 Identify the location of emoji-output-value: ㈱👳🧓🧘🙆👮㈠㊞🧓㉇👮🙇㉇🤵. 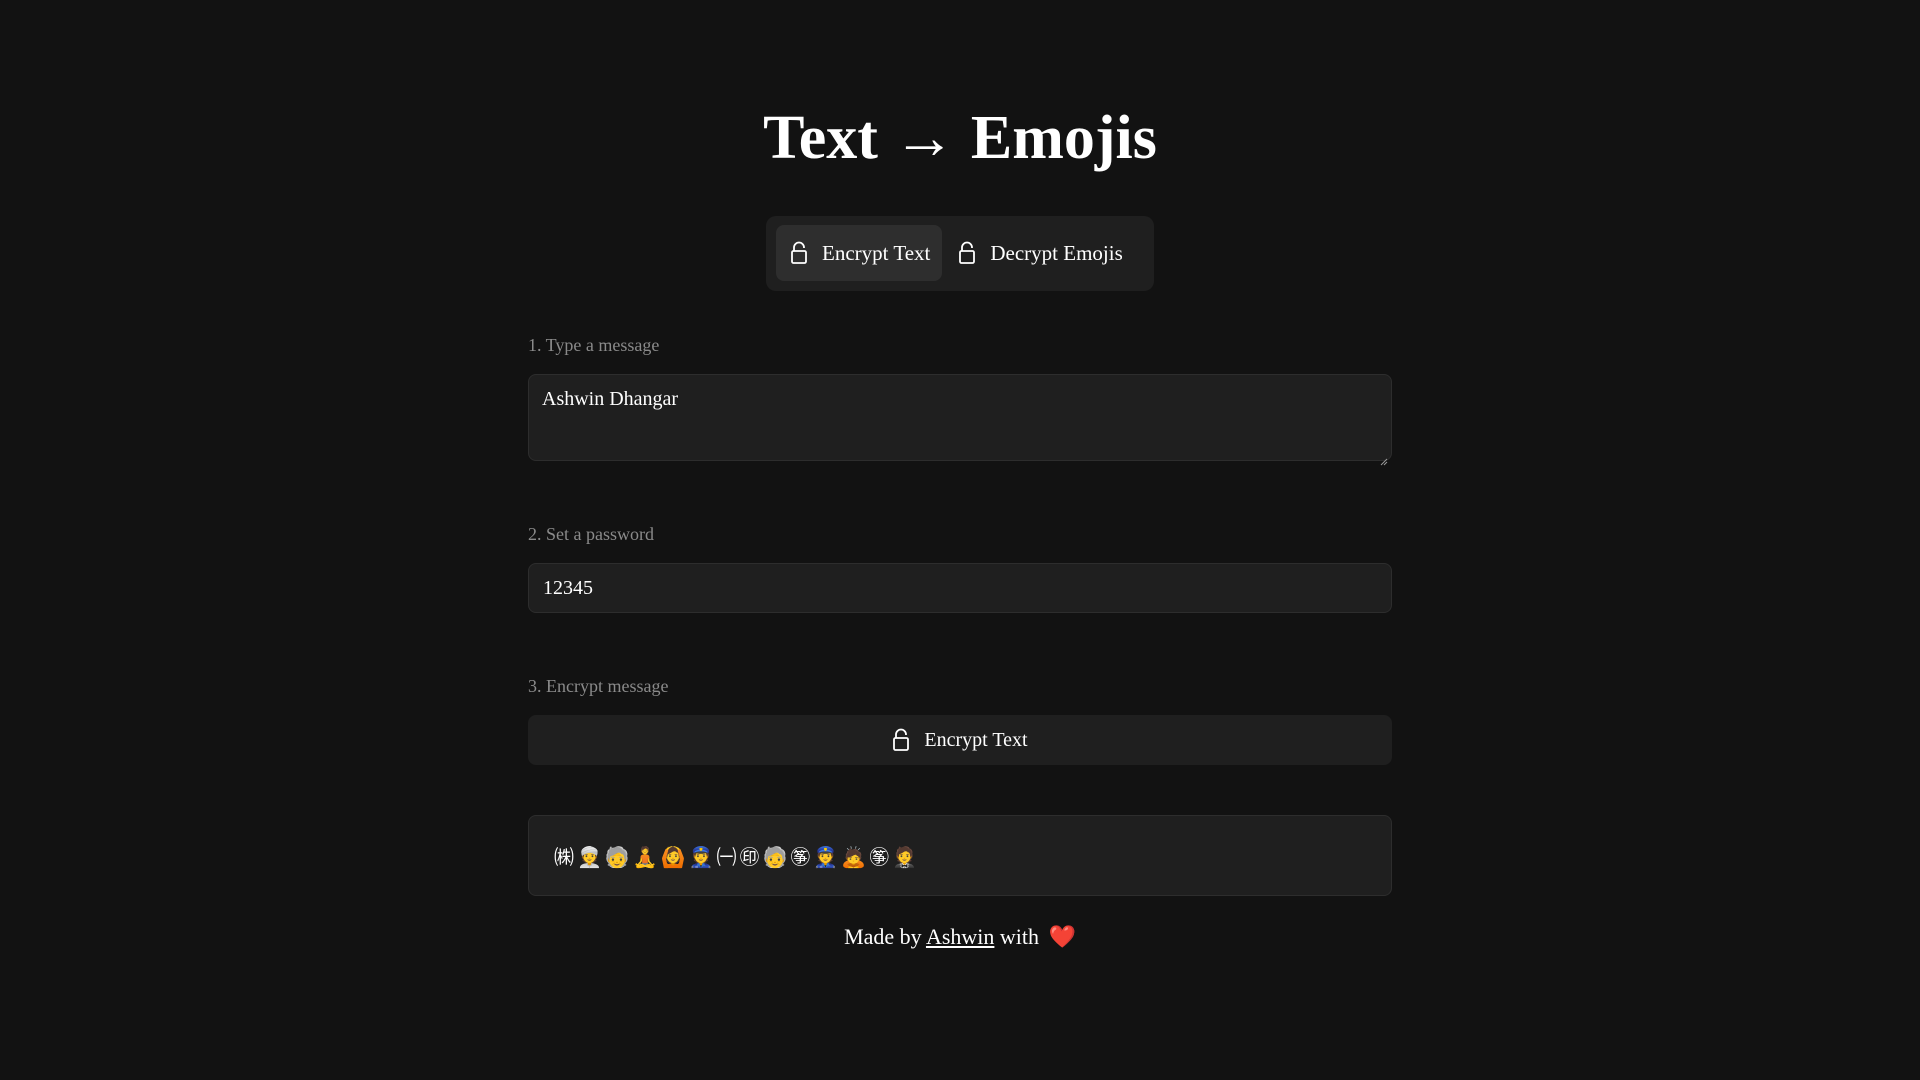
(737, 857).